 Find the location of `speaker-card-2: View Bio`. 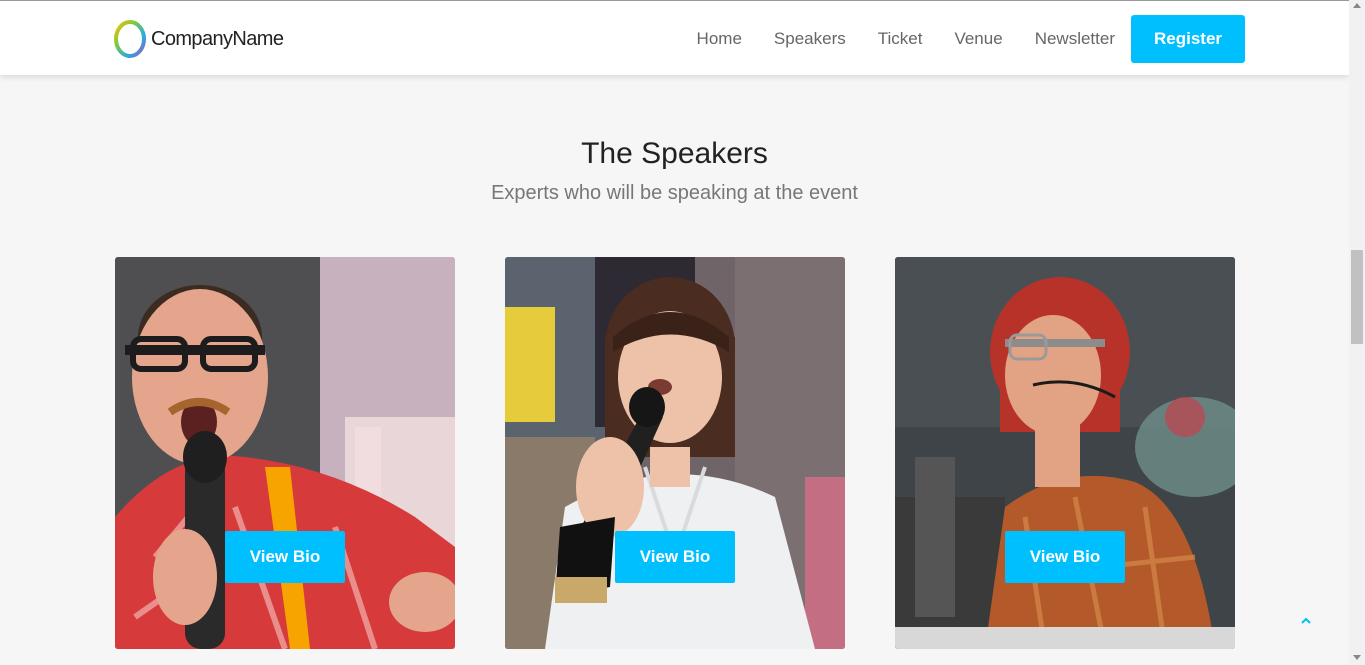

speaker-card-2: View Bio is located at coordinates (675, 453).